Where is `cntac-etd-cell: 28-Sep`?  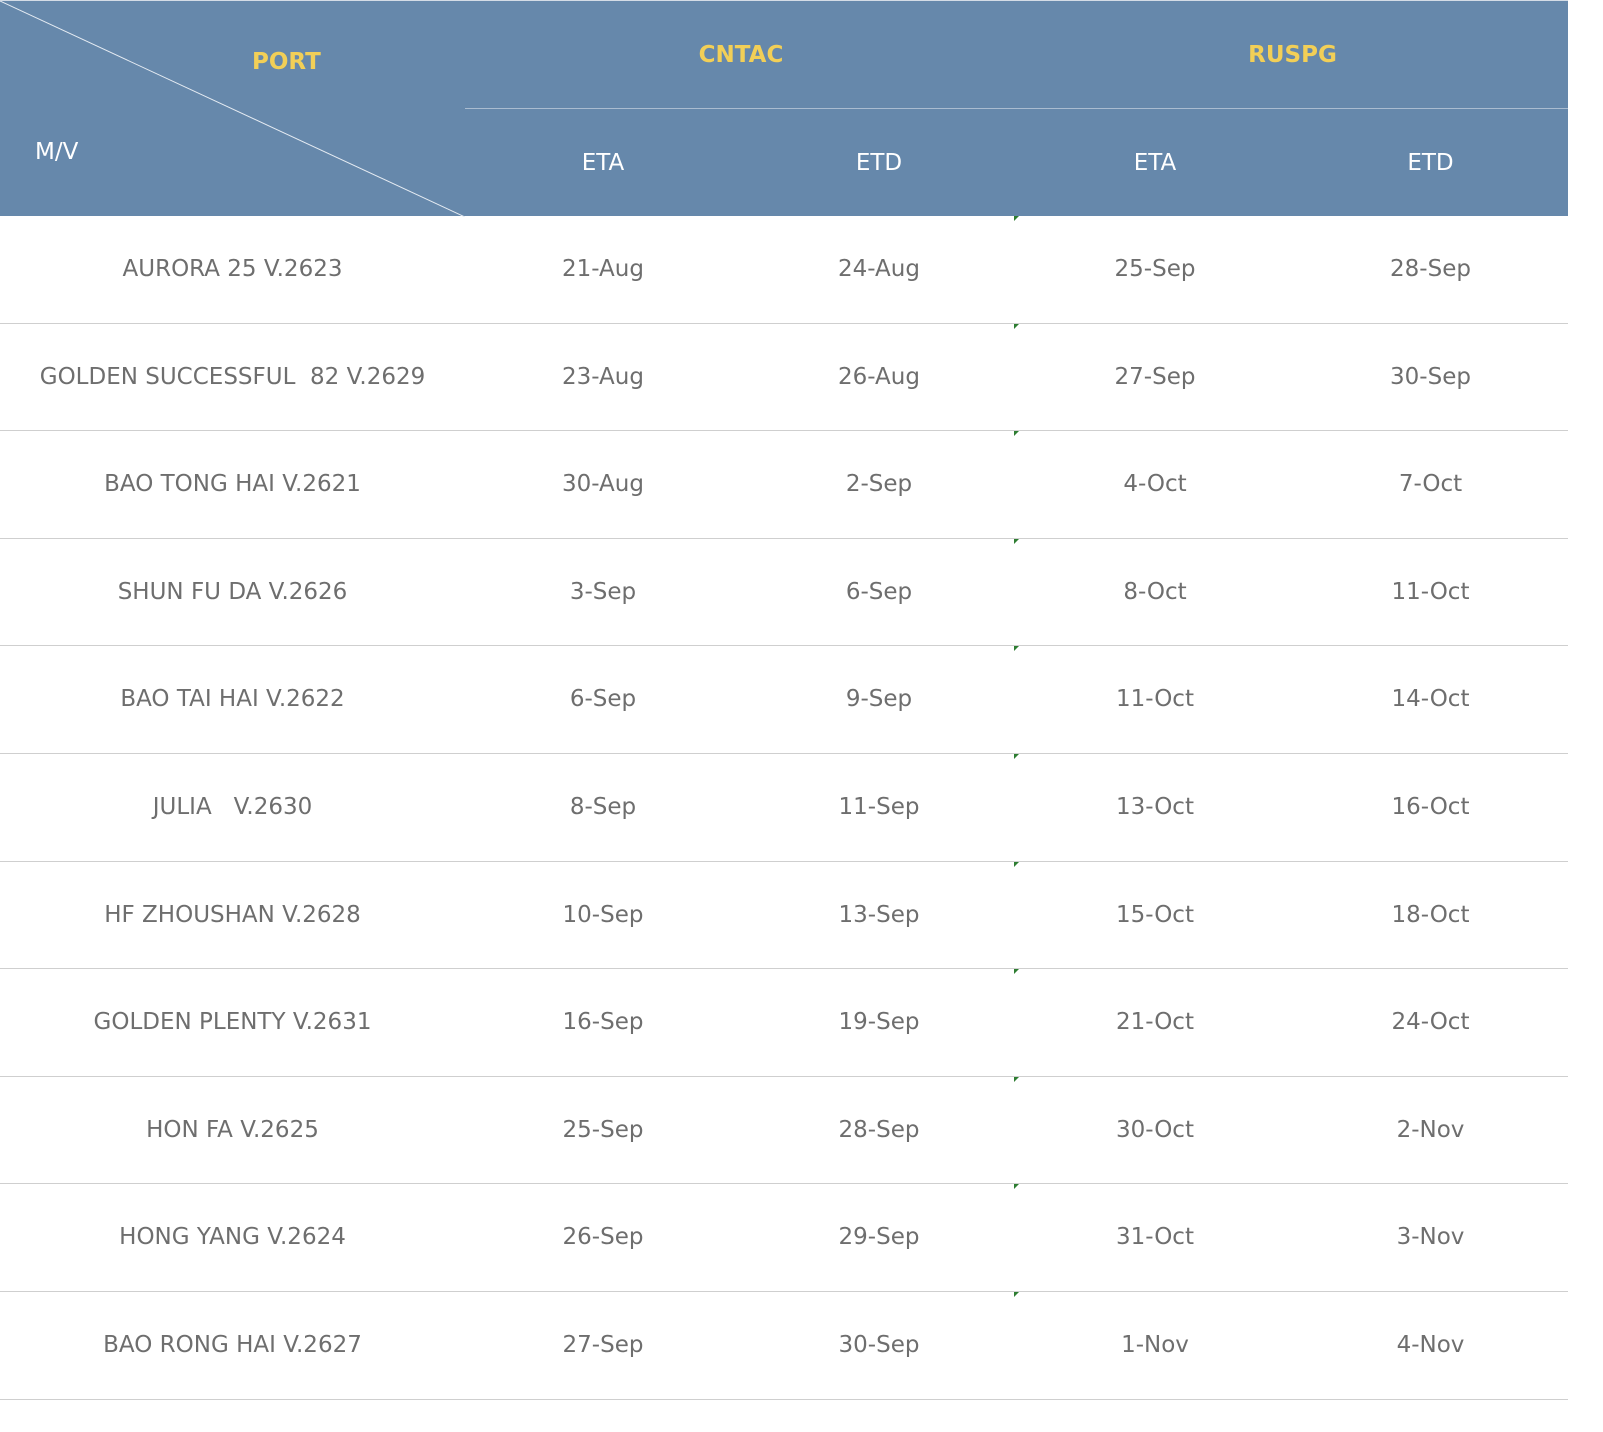 cntac-etd-cell: 28-Sep is located at coordinates (879, 1129).